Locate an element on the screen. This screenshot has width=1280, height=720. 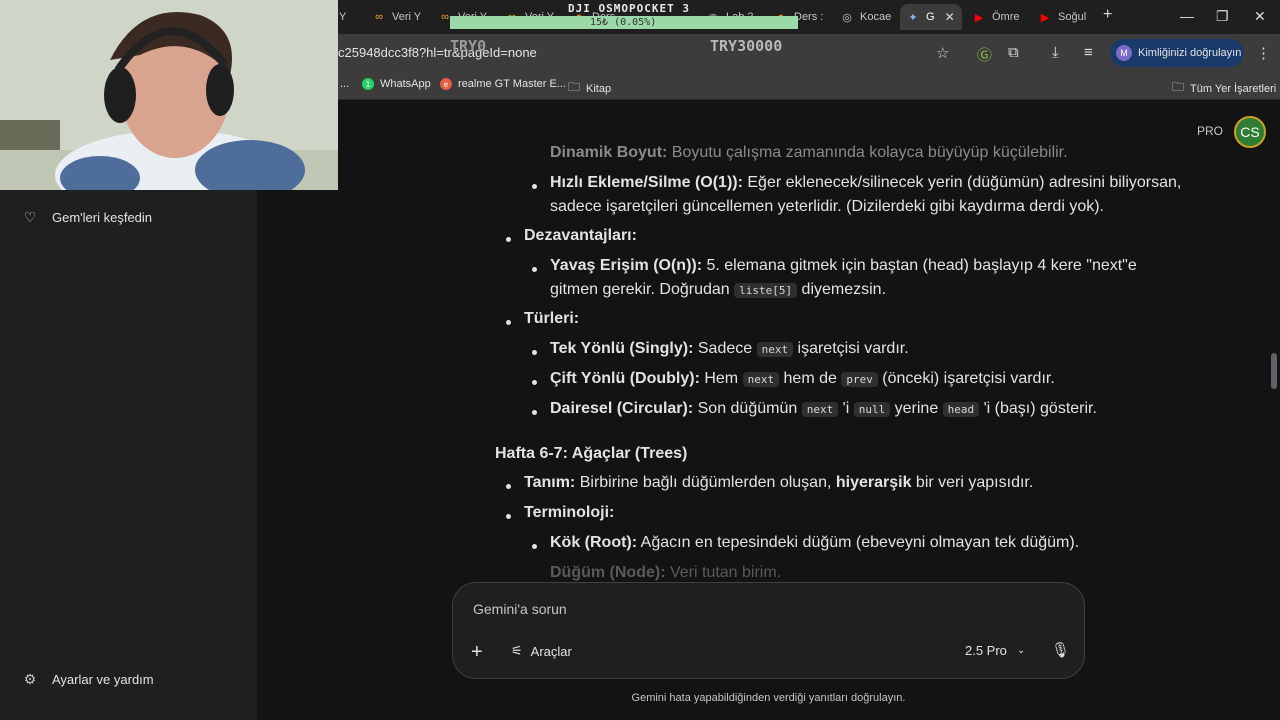
section-heading: Hafta 6-7: Ağaçlar (Trees) is located at coordinates (591, 453).